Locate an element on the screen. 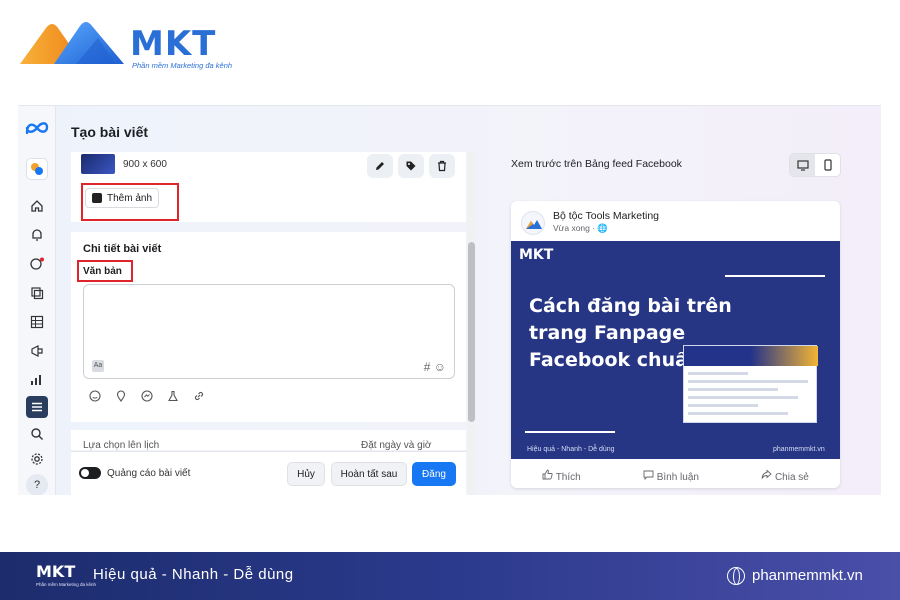 The width and height of the screenshot is (900, 600). text-format-icon: Aa is located at coordinates (98, 366).